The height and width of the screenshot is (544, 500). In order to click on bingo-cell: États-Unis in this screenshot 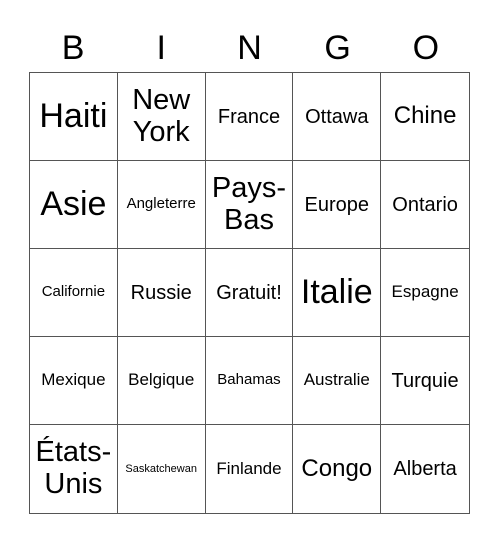, I will do `click(74, 469)`.